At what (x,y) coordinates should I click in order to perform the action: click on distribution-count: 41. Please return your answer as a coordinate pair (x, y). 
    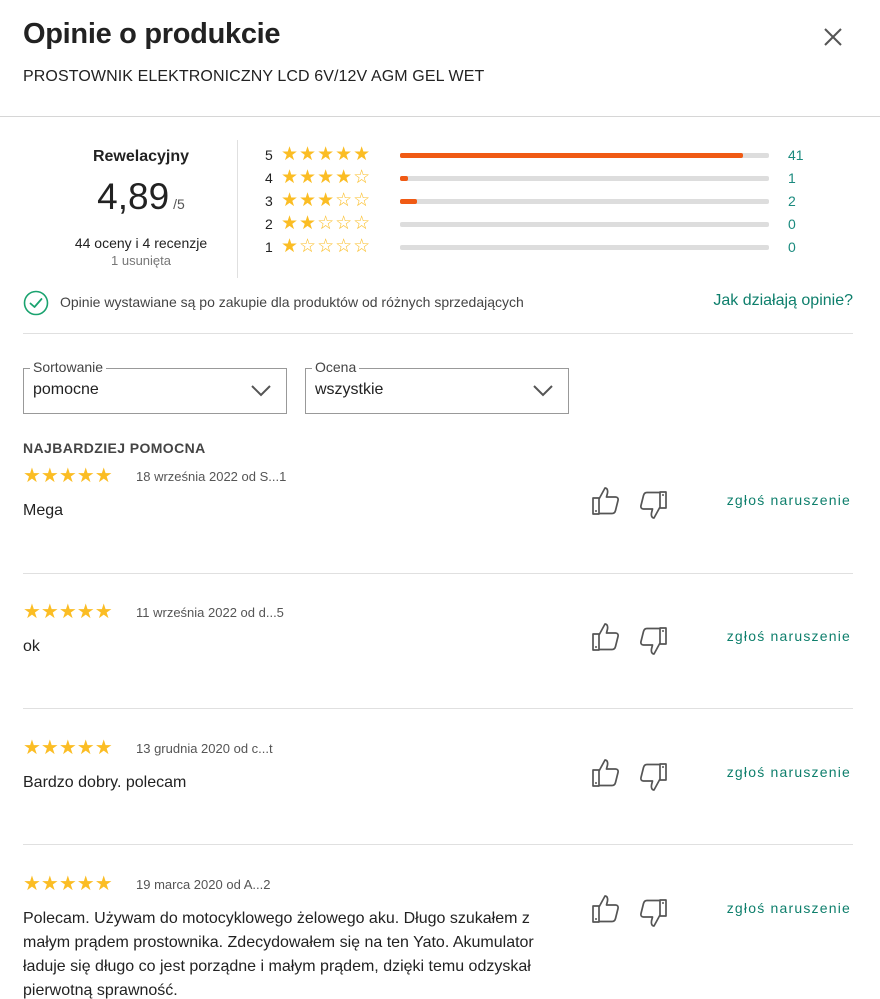
    Looking at the image, I should click on (796, 155).